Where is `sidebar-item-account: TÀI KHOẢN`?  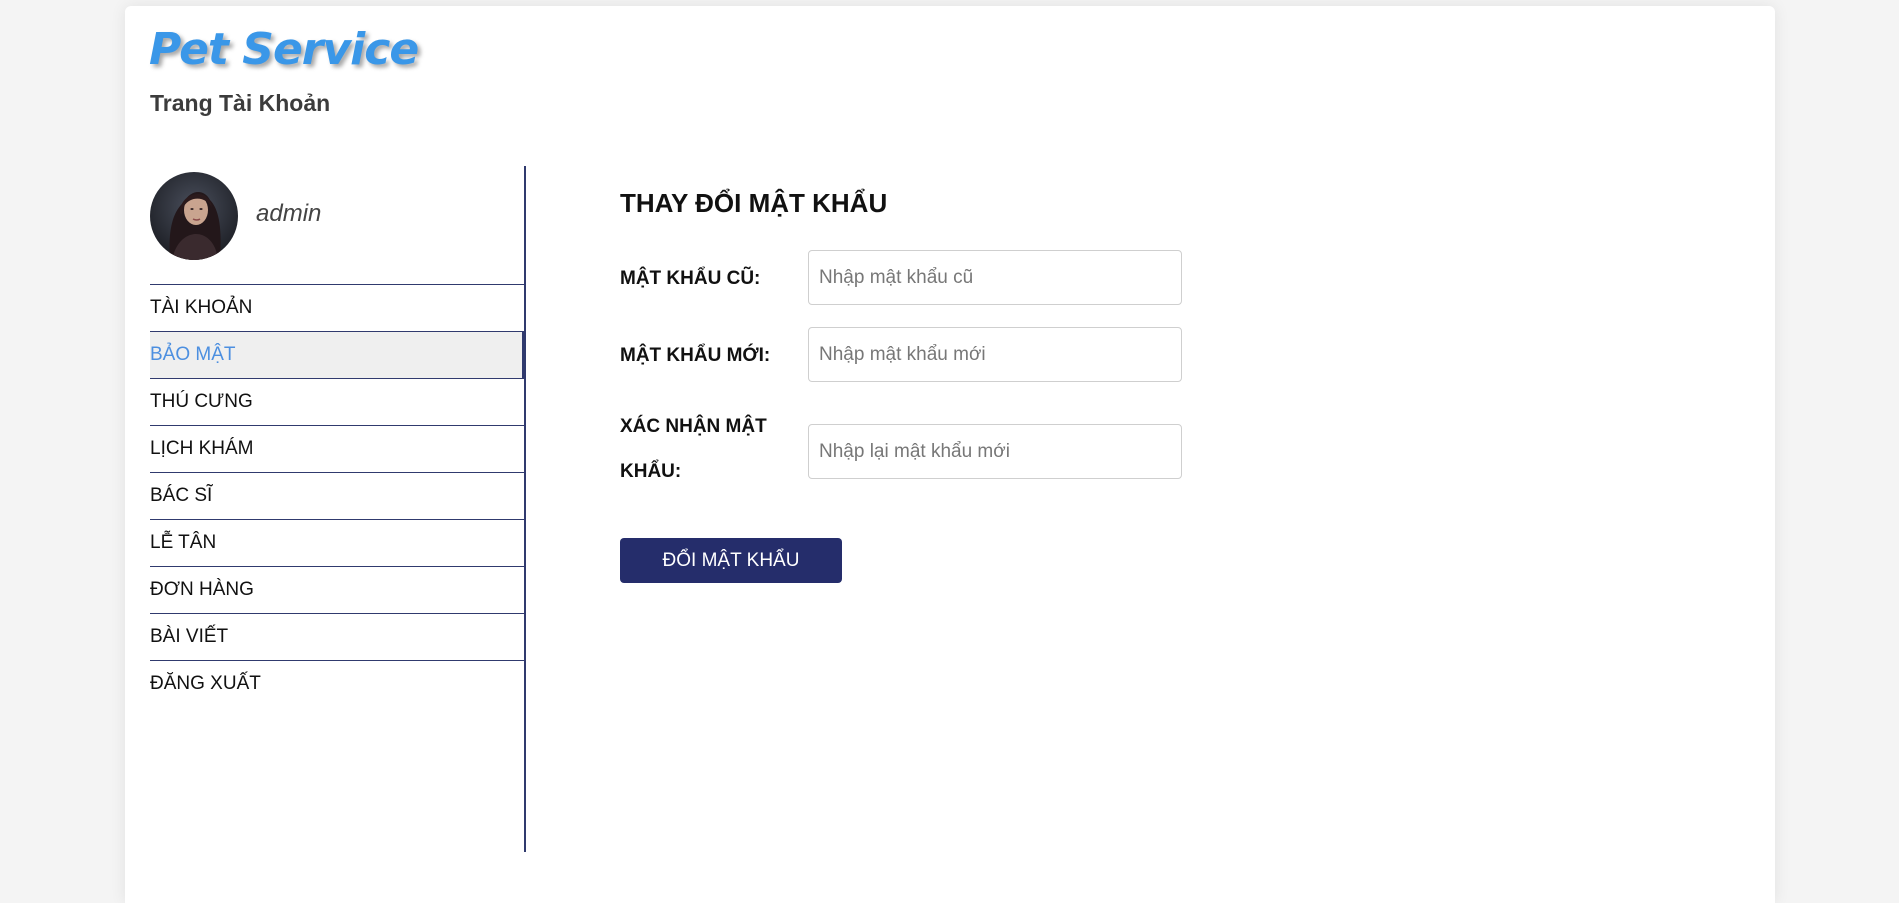
sidebar-item-account: TÀI KHOẢN is located at coordinates (337, 308).